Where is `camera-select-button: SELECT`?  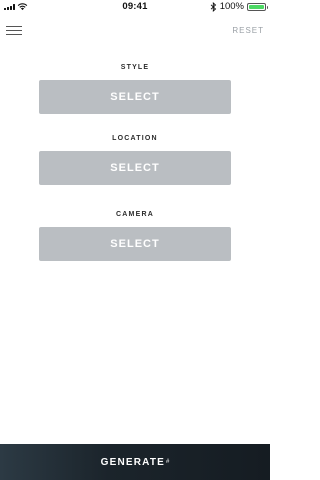 camera-select-button: SELECT is located at coordinates (135, 244).